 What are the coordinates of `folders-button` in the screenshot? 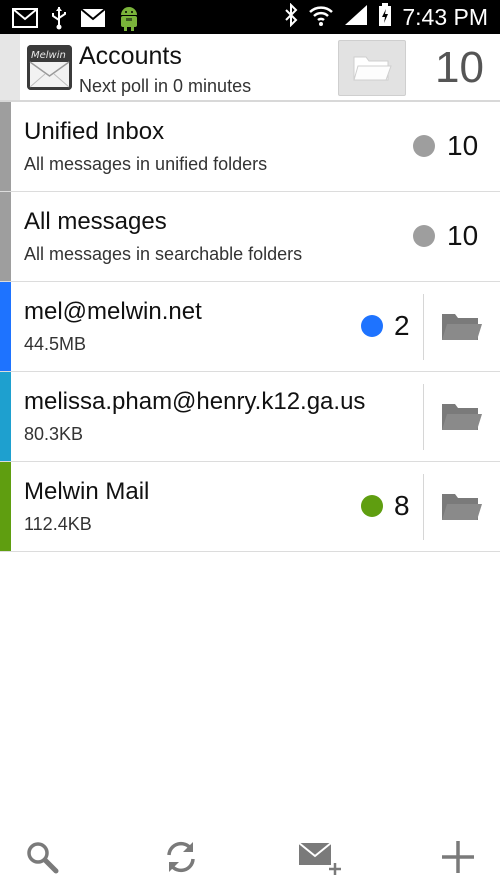 It's located at (372, 68).